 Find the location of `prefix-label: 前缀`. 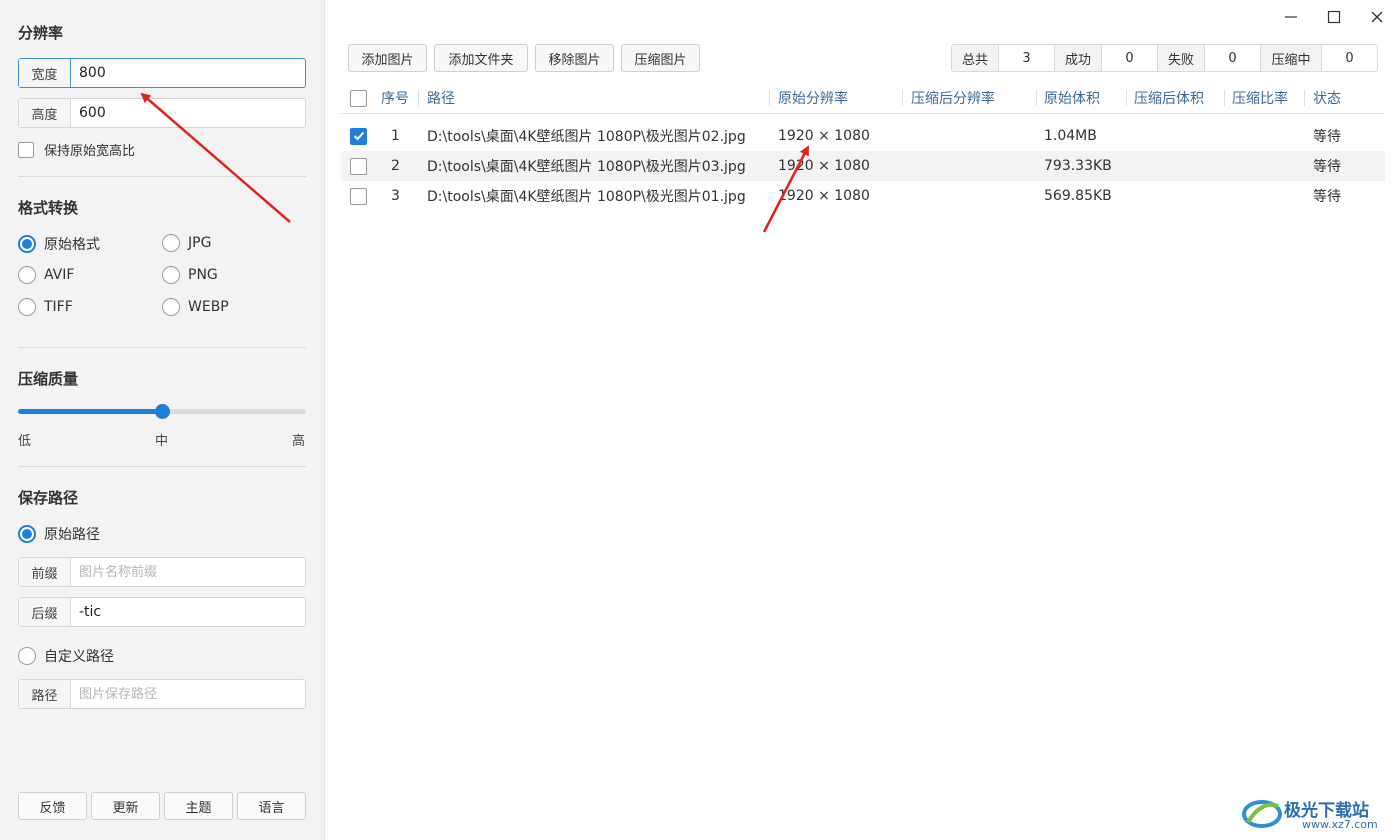

prefix-label: 前缀 is located at coordinates (45, 572).